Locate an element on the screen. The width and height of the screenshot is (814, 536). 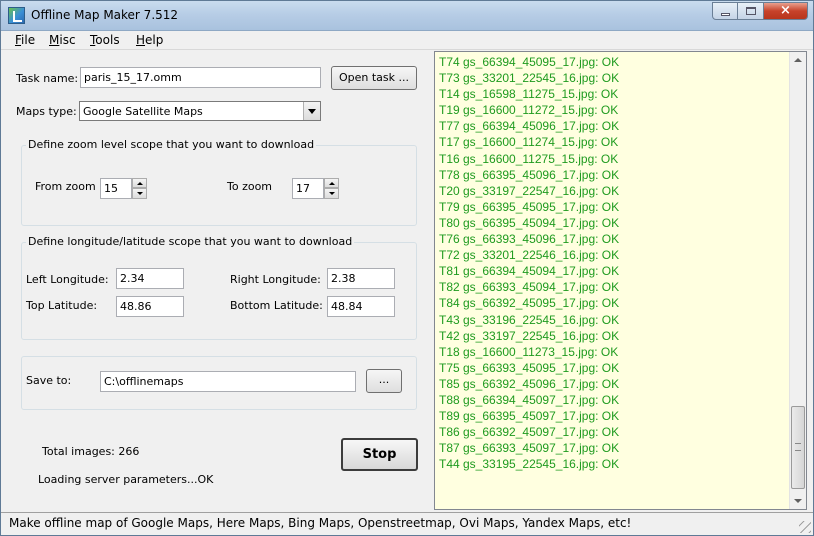
maps-type-label: Maps type: is located at coordinates (46, 111).